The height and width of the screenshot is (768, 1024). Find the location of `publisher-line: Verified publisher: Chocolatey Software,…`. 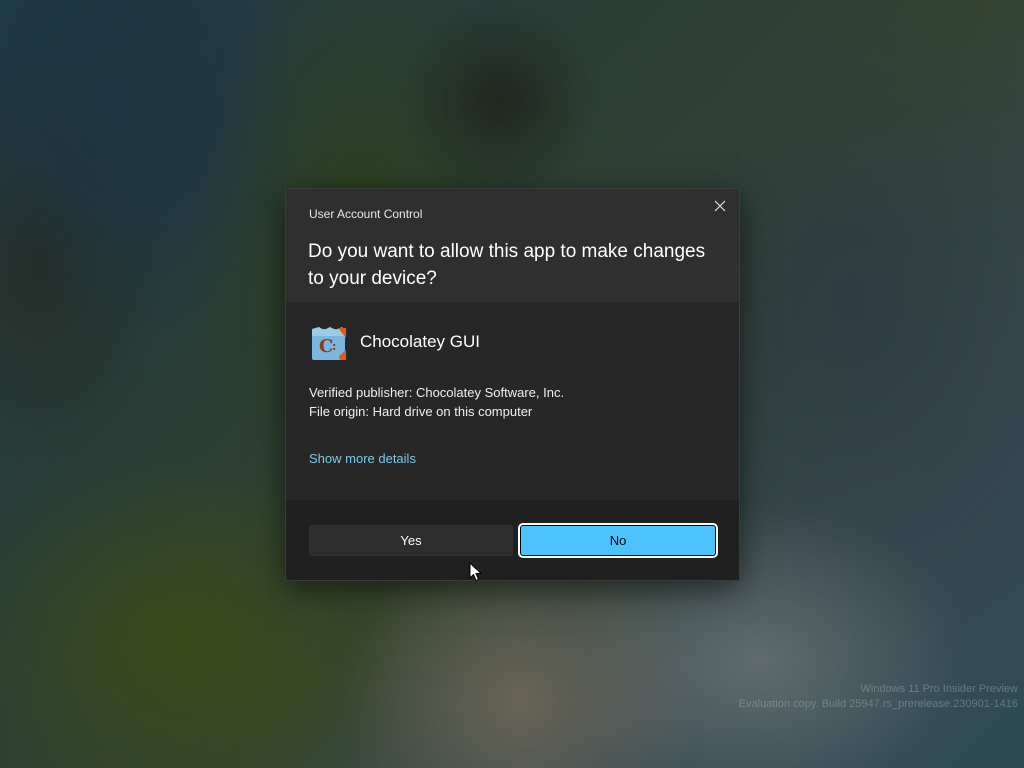

publisher-line: Verified publisher: Chocolatey Software,… is located at coordinates (436, 392).